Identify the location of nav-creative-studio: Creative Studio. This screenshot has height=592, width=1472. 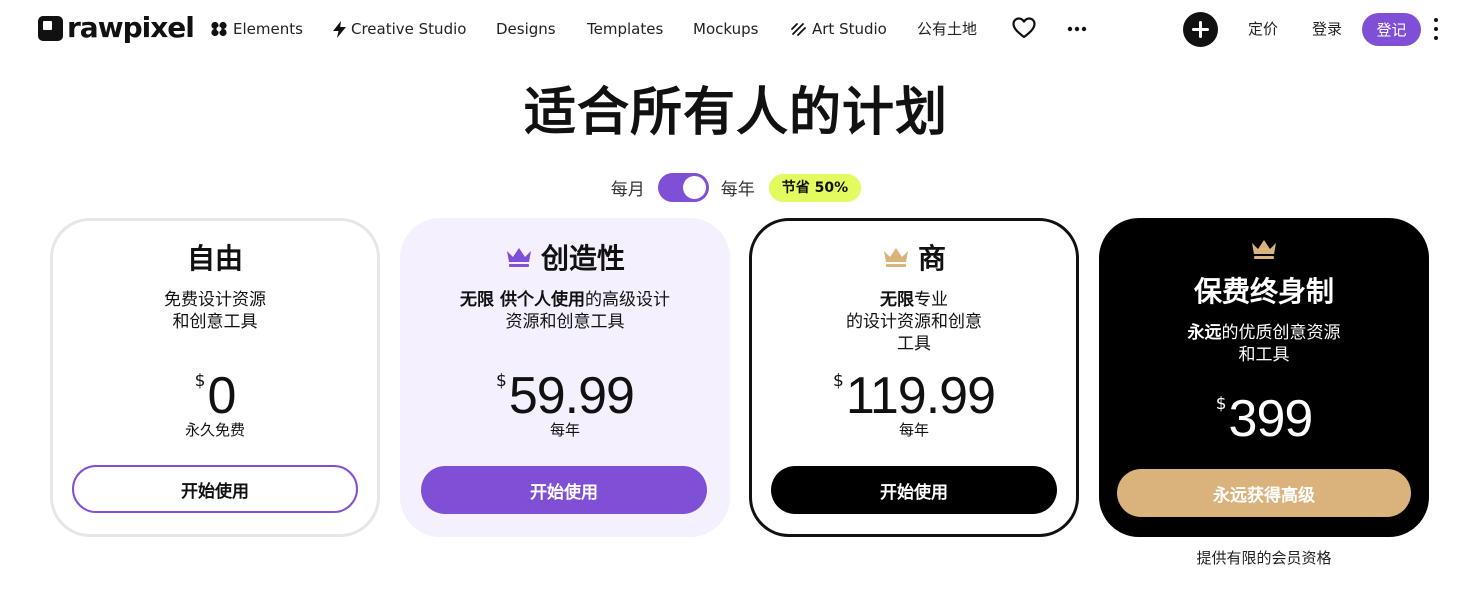
(399, 29).